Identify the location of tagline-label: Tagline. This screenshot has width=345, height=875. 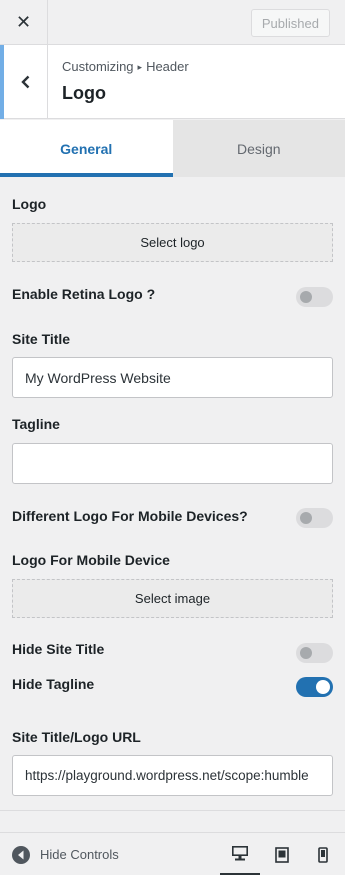
(36, 424).